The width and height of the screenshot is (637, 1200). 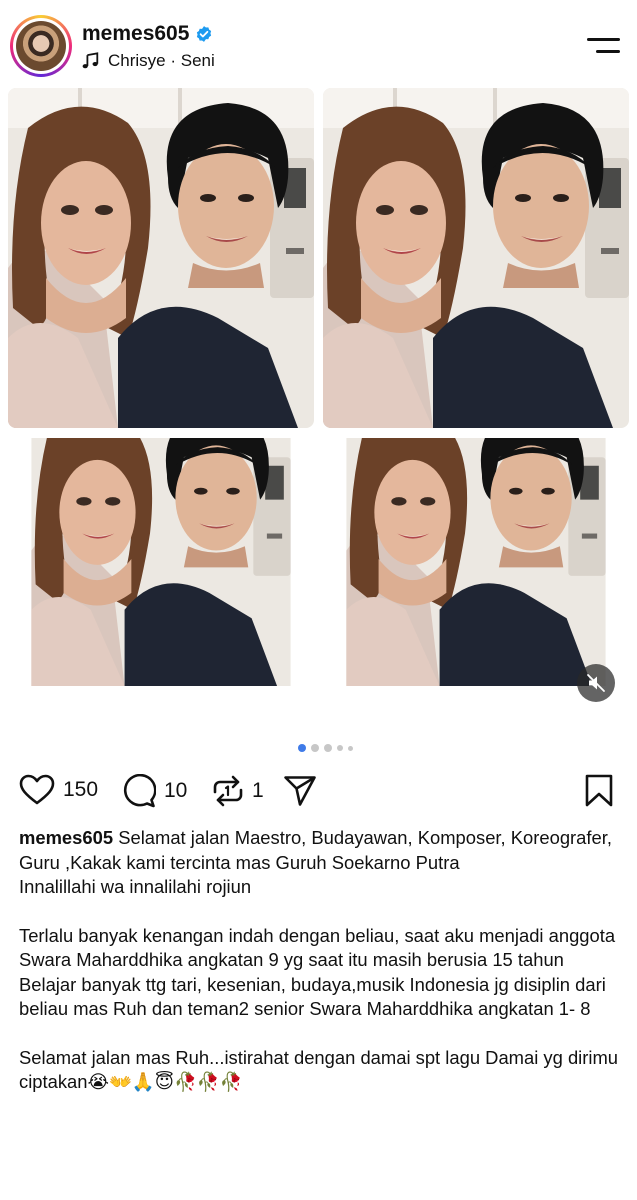 I want to click on heart-icon, so click(x=37, y=789).